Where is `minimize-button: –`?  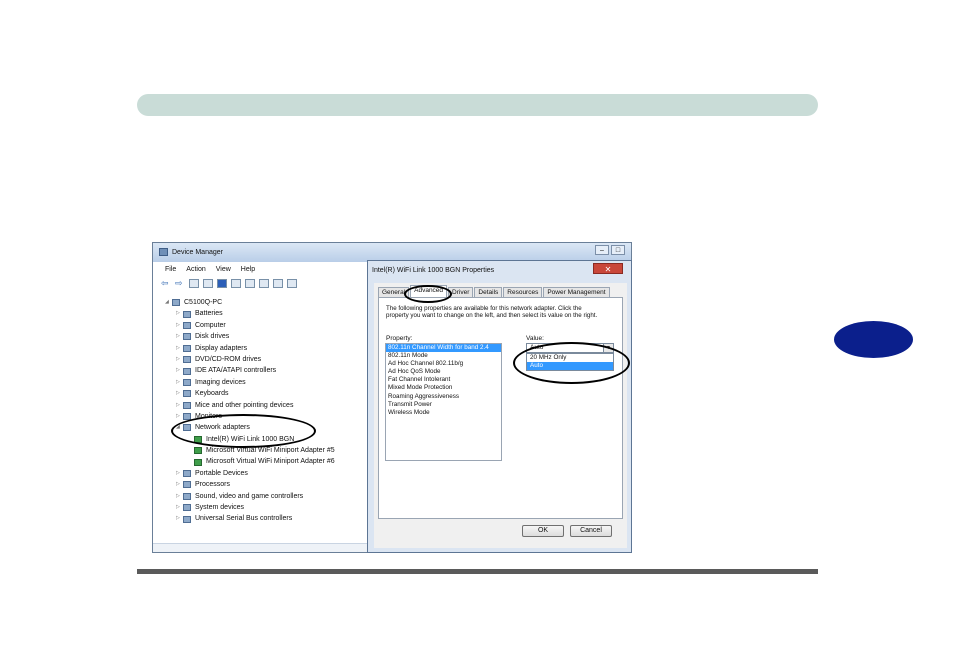
minimize-button: – is located at coordinates (602, 250).